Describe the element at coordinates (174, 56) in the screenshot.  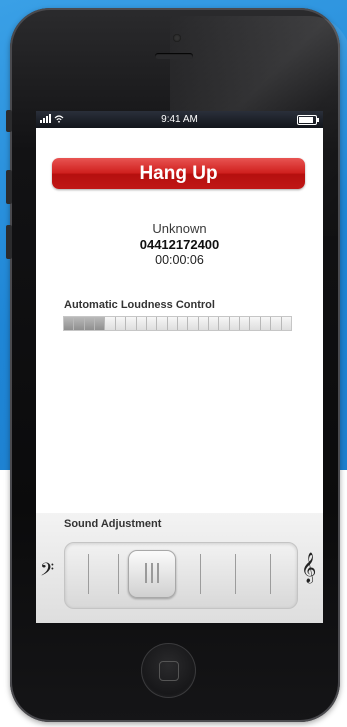
I see `earpiece-speaker` at that location.